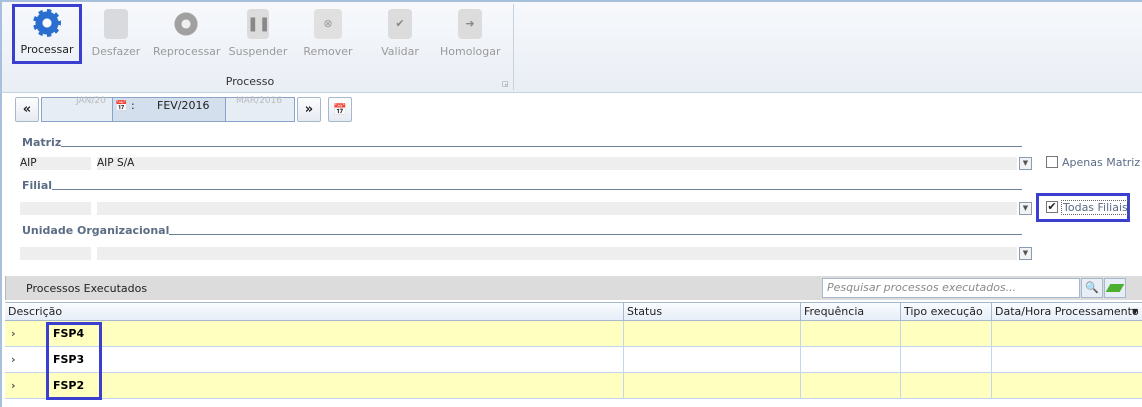 The width and height of the screenshot is (1142, 407). I want to click on reprocessar-button: Reprocessar, so click(187, 34).